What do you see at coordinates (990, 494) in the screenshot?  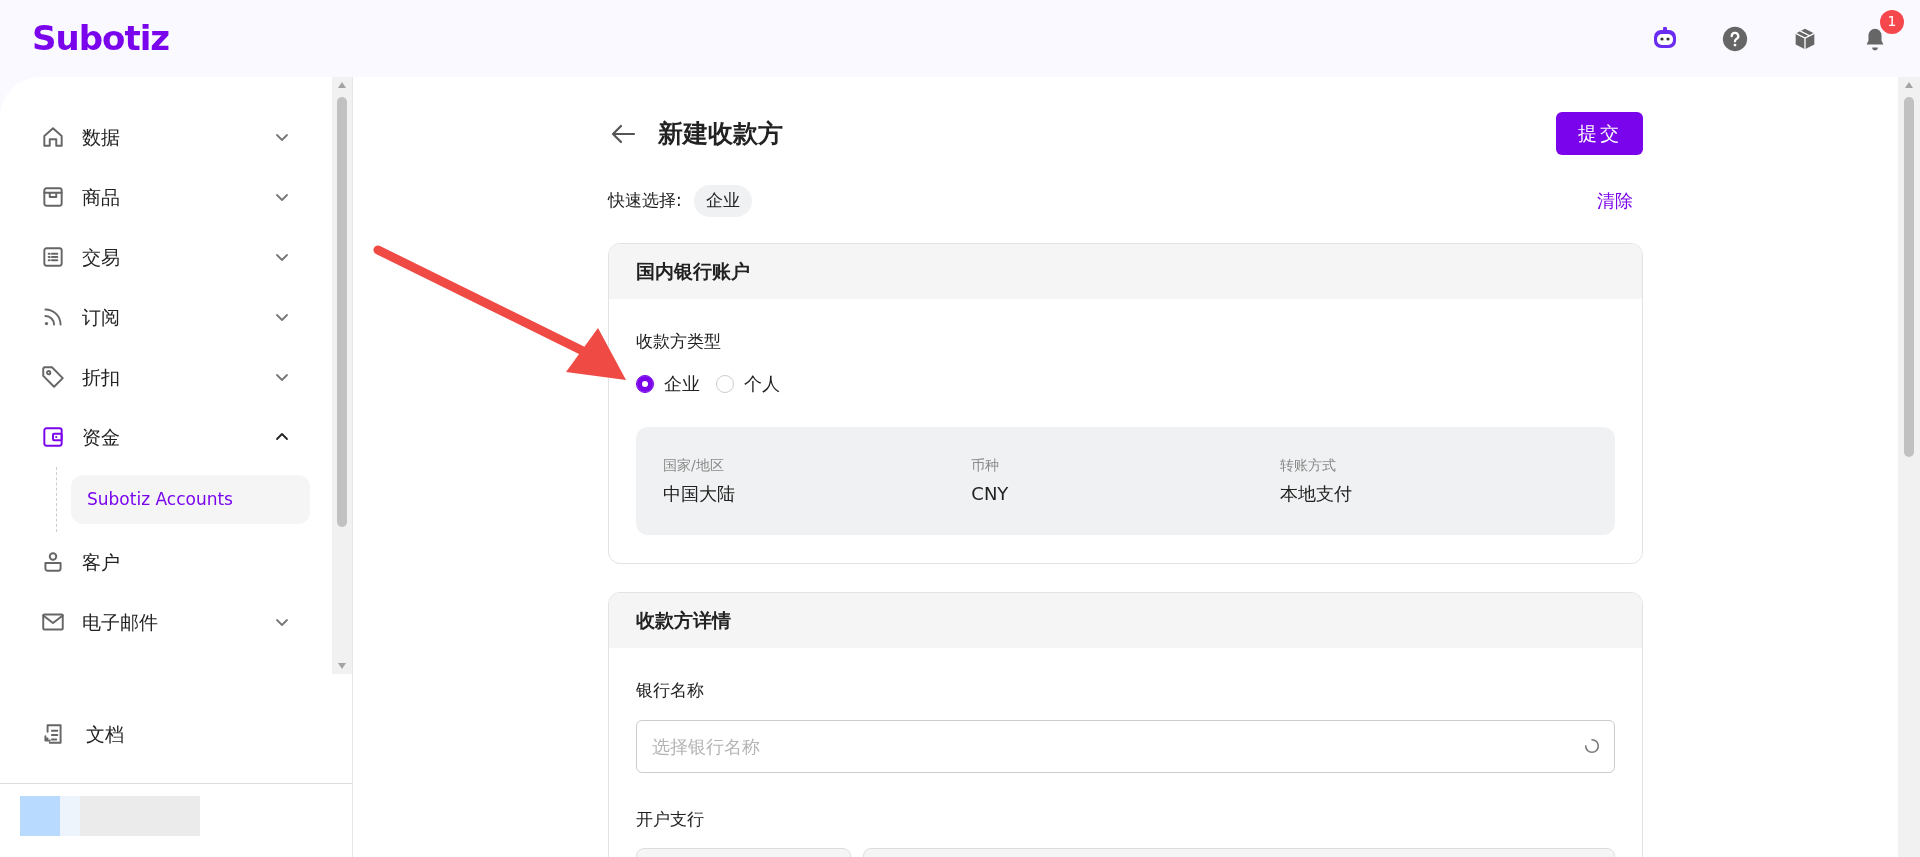 I see `info-value: CNY` at bounding box center [990, 494].